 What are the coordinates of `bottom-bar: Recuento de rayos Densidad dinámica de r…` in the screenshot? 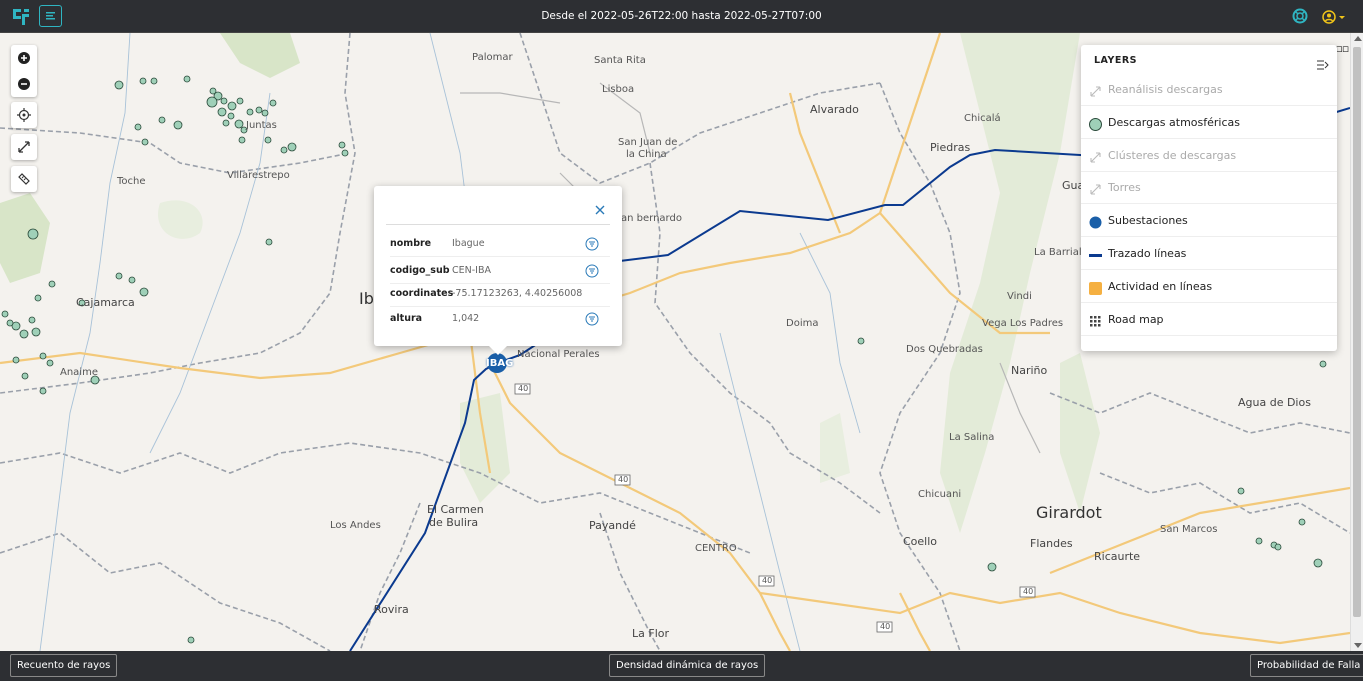 It's located at (681, 666).